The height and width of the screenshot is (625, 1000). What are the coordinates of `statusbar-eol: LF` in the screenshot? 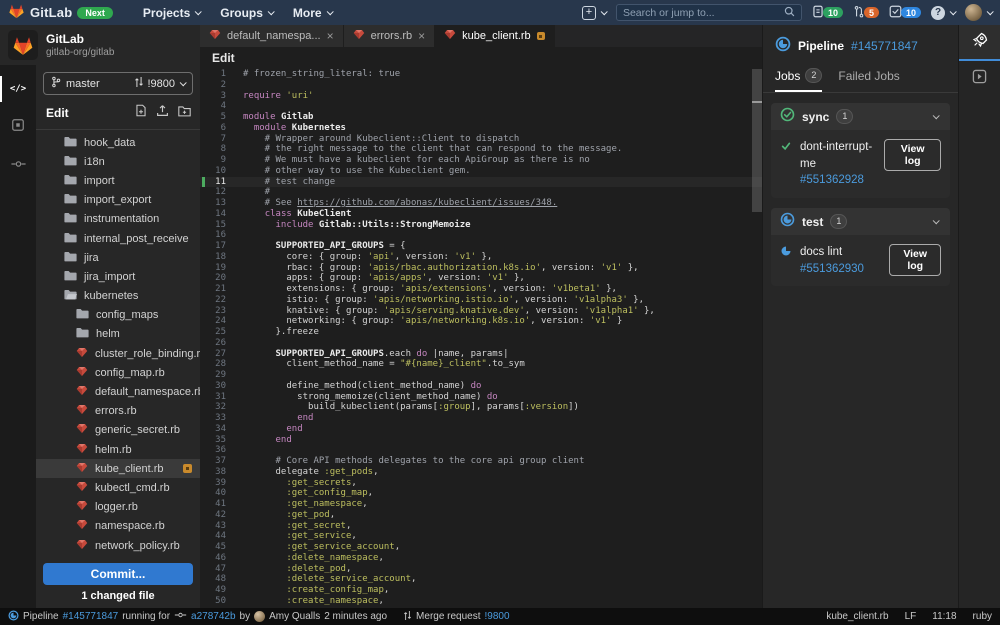 It's located at (911, 616).